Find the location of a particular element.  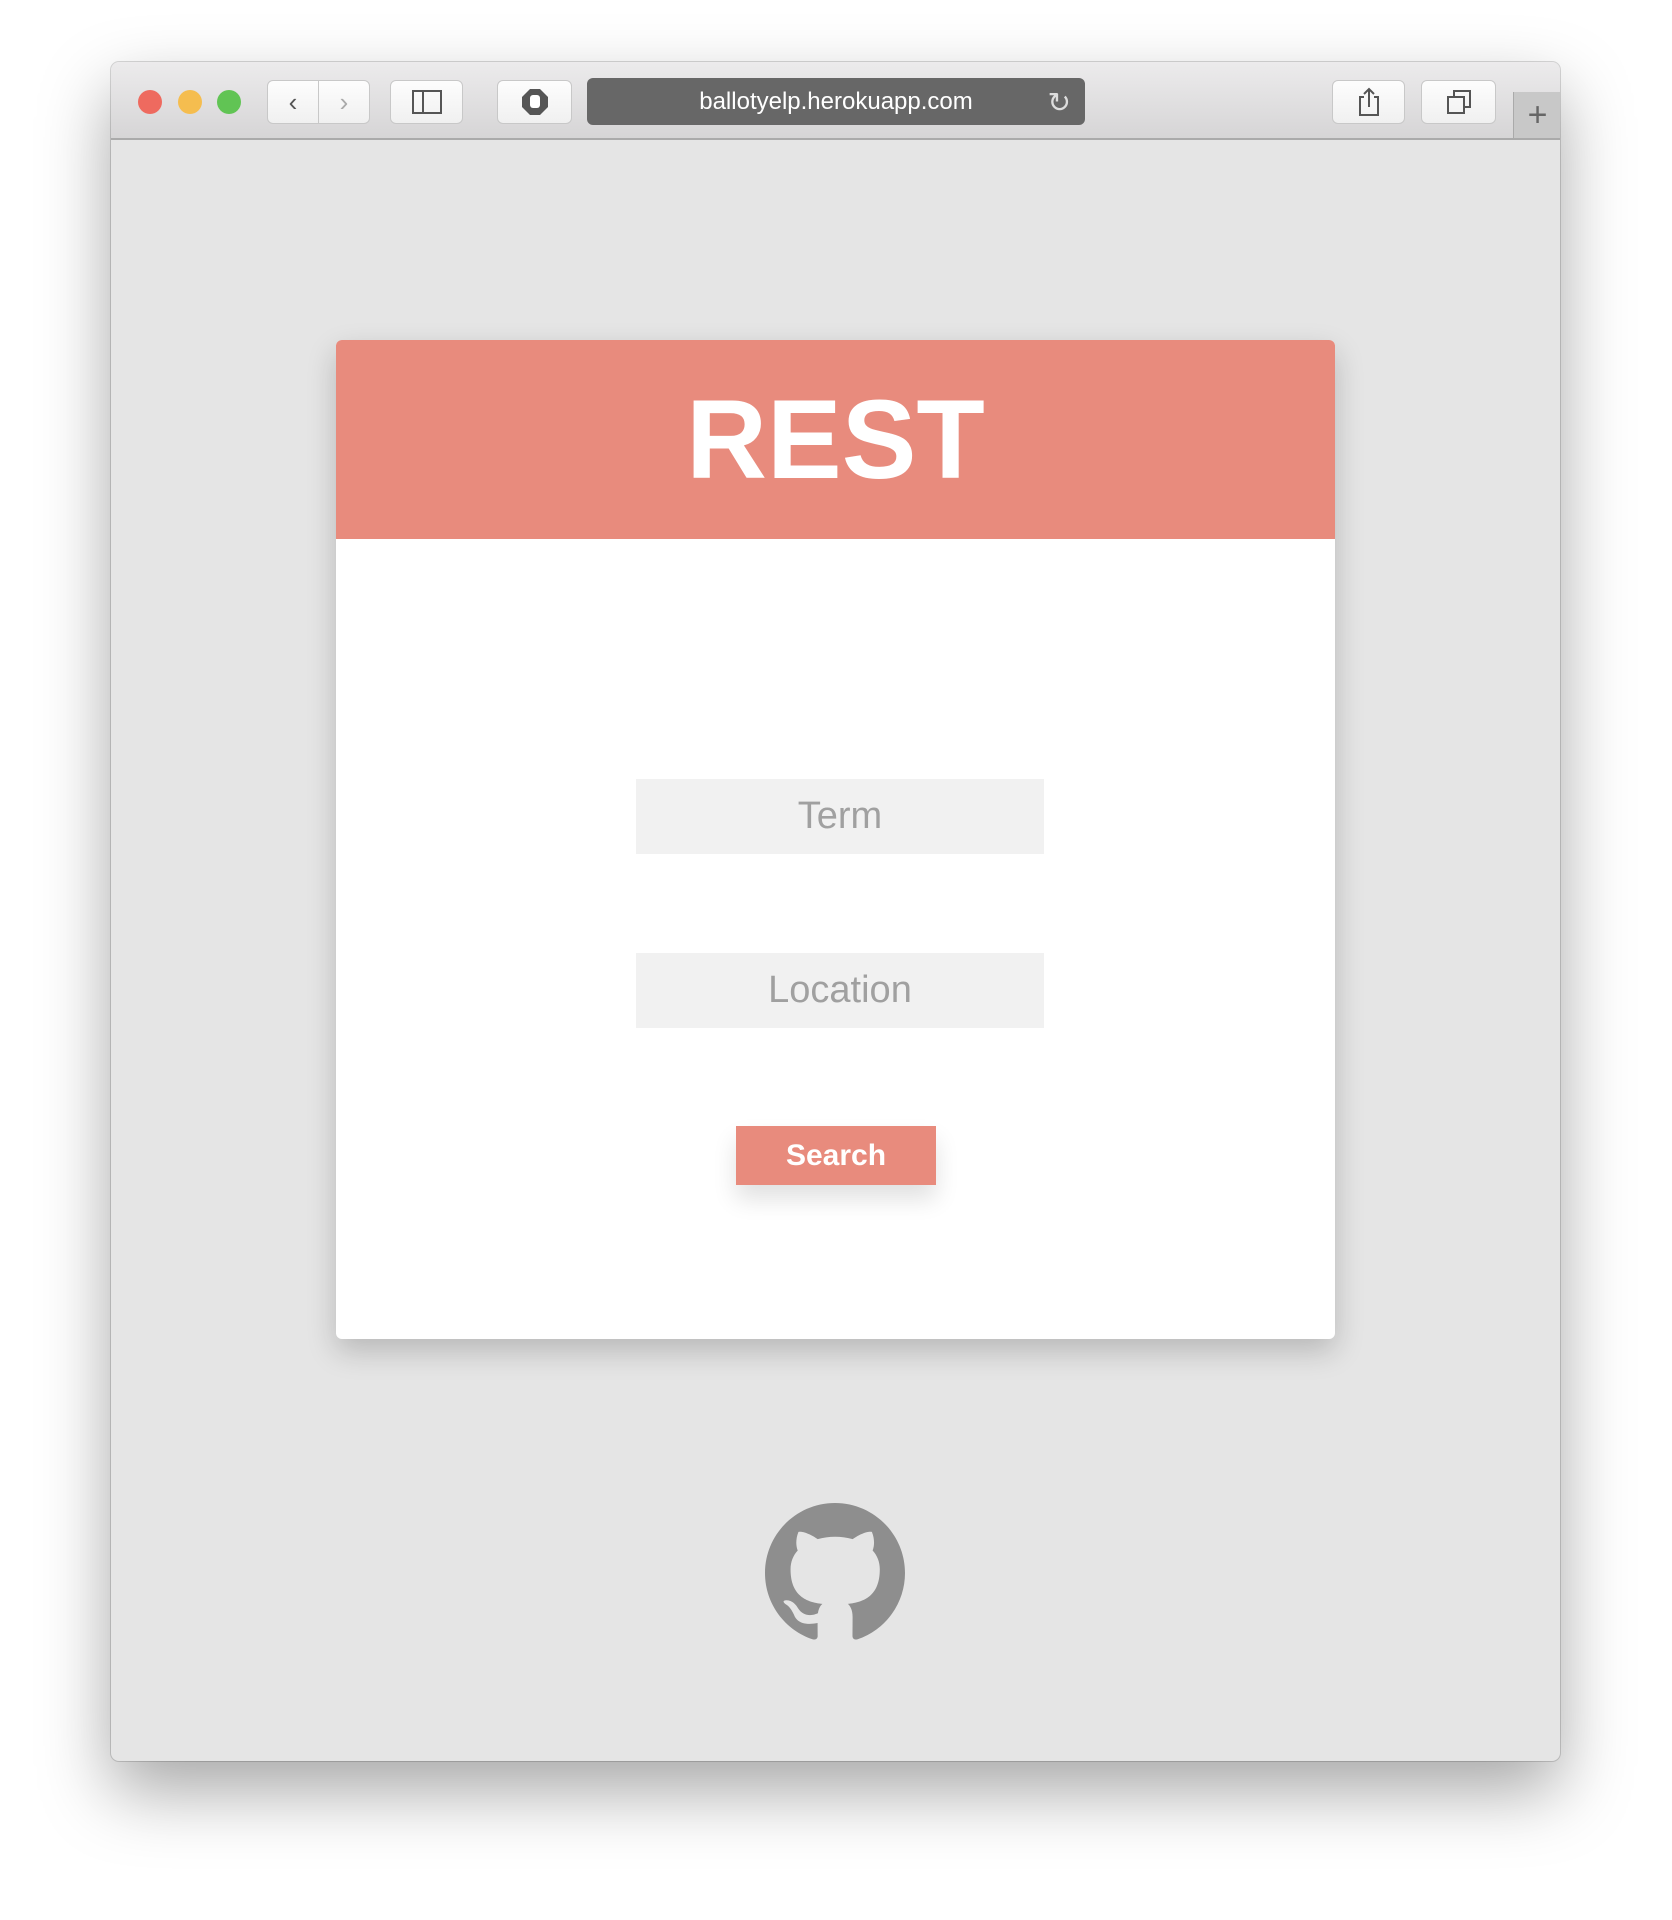

chevron-right-icon: › is located at coordinates (344, 101).